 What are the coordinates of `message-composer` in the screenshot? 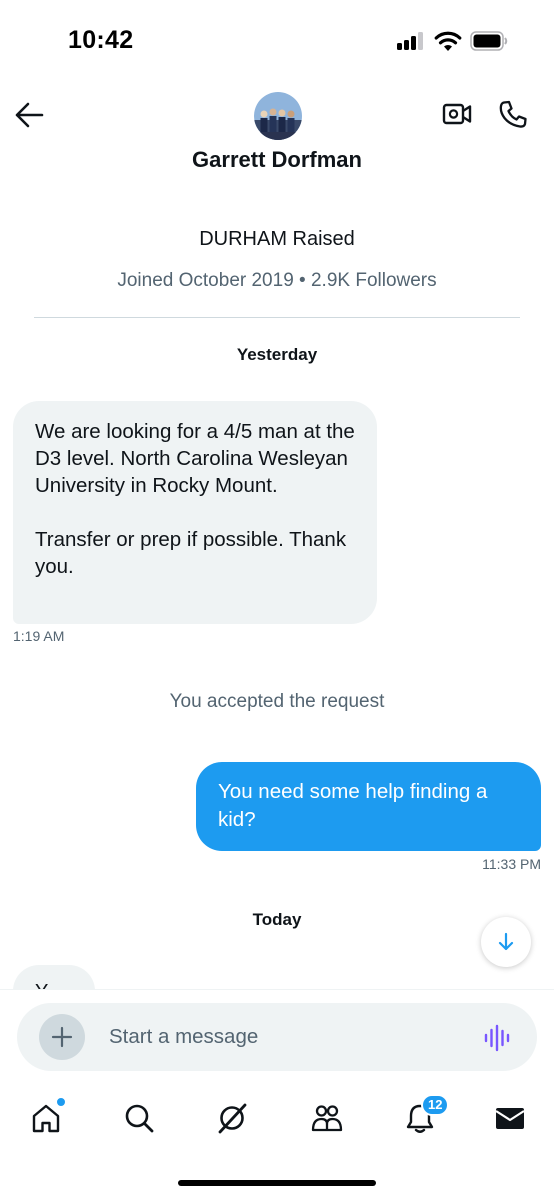 It's located at (277, 1037).